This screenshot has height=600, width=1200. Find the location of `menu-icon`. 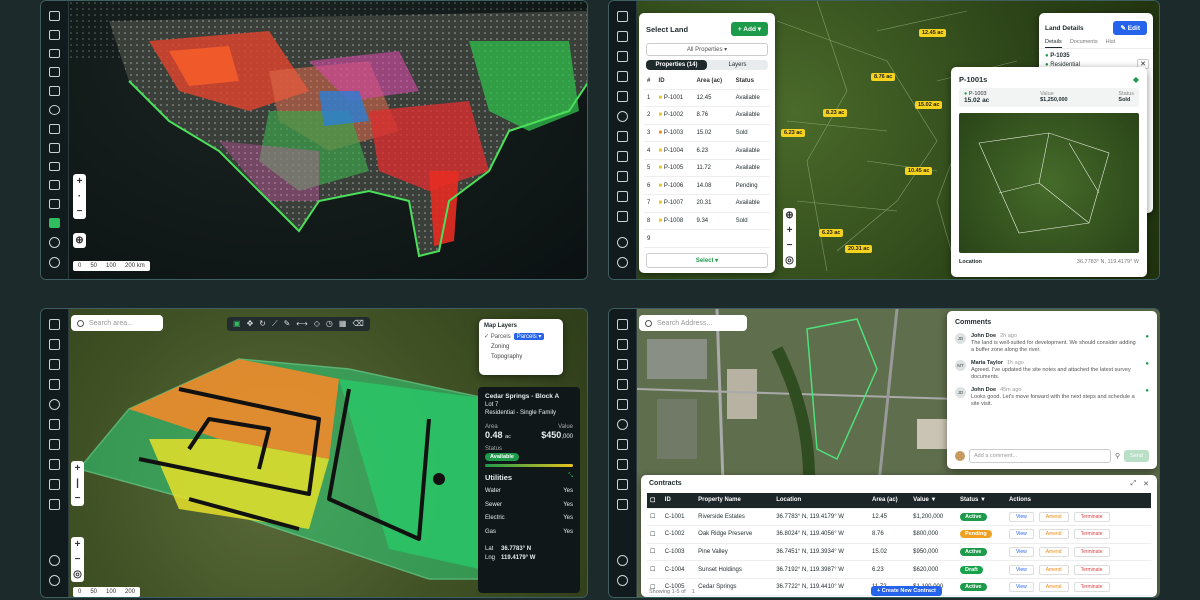

menu-icon is located at coordinates (54, 16).